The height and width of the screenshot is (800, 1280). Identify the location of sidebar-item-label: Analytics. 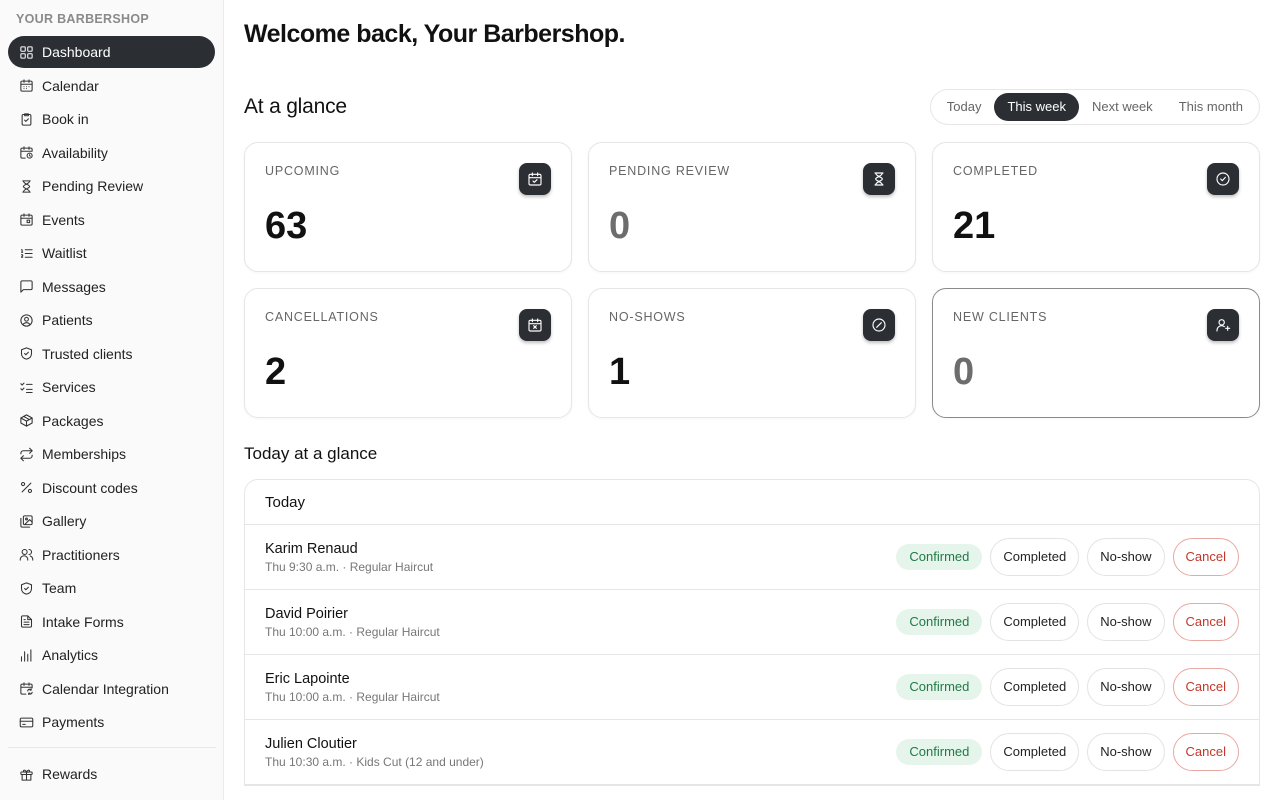
(70, 655).